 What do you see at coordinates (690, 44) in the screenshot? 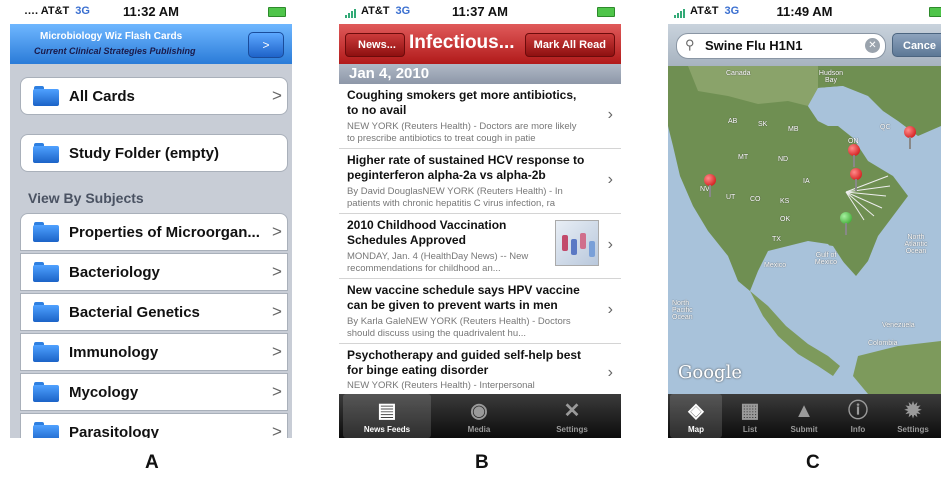
I see `search-icon: ⚲` at bounding box center [690, 44].